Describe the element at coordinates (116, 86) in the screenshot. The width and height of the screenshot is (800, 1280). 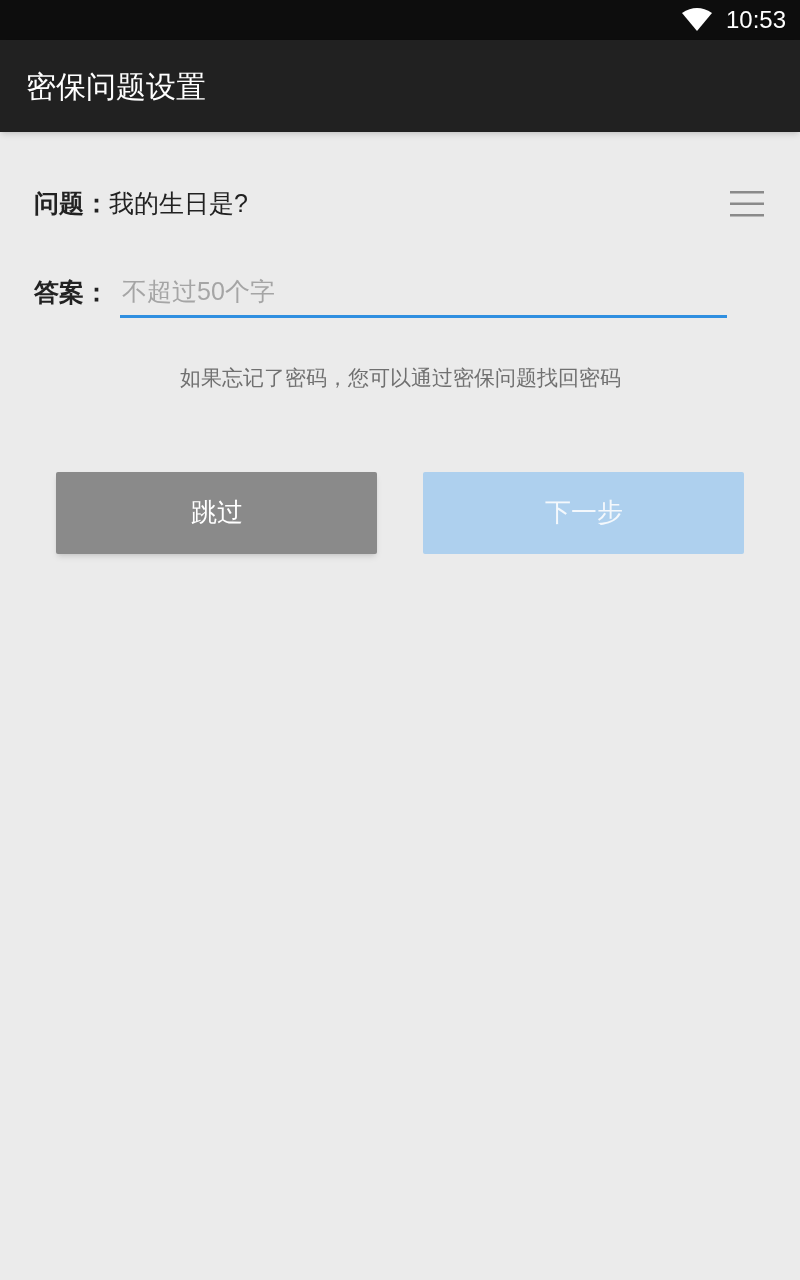
I see `toolbar-title: 密保问题设置` at that location.